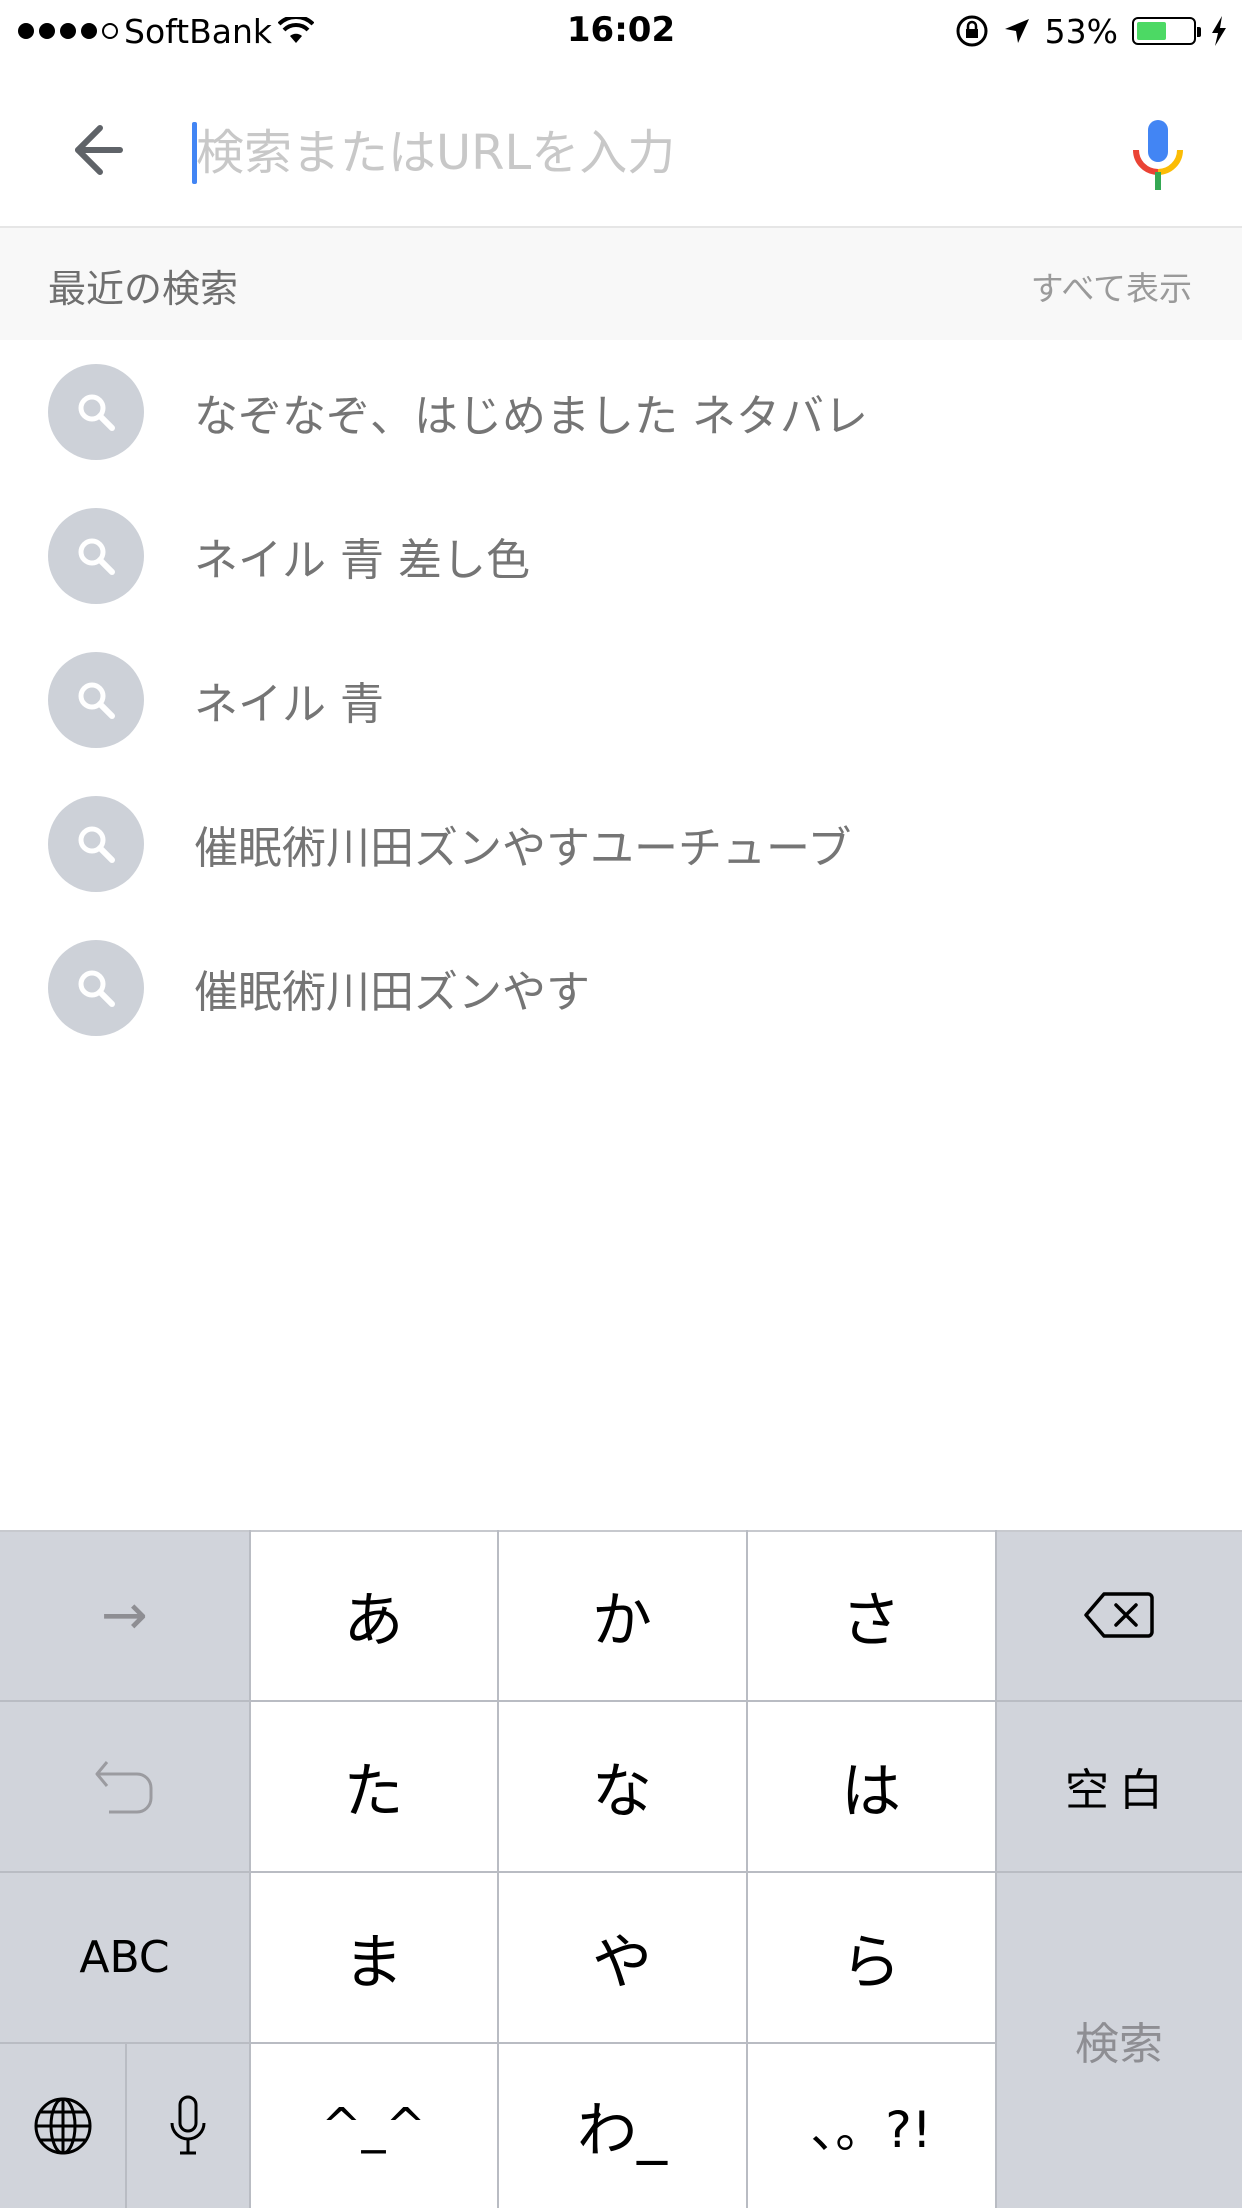  I want to click on recent-search-item: ネイル 青 差し色, so click(621, 556).